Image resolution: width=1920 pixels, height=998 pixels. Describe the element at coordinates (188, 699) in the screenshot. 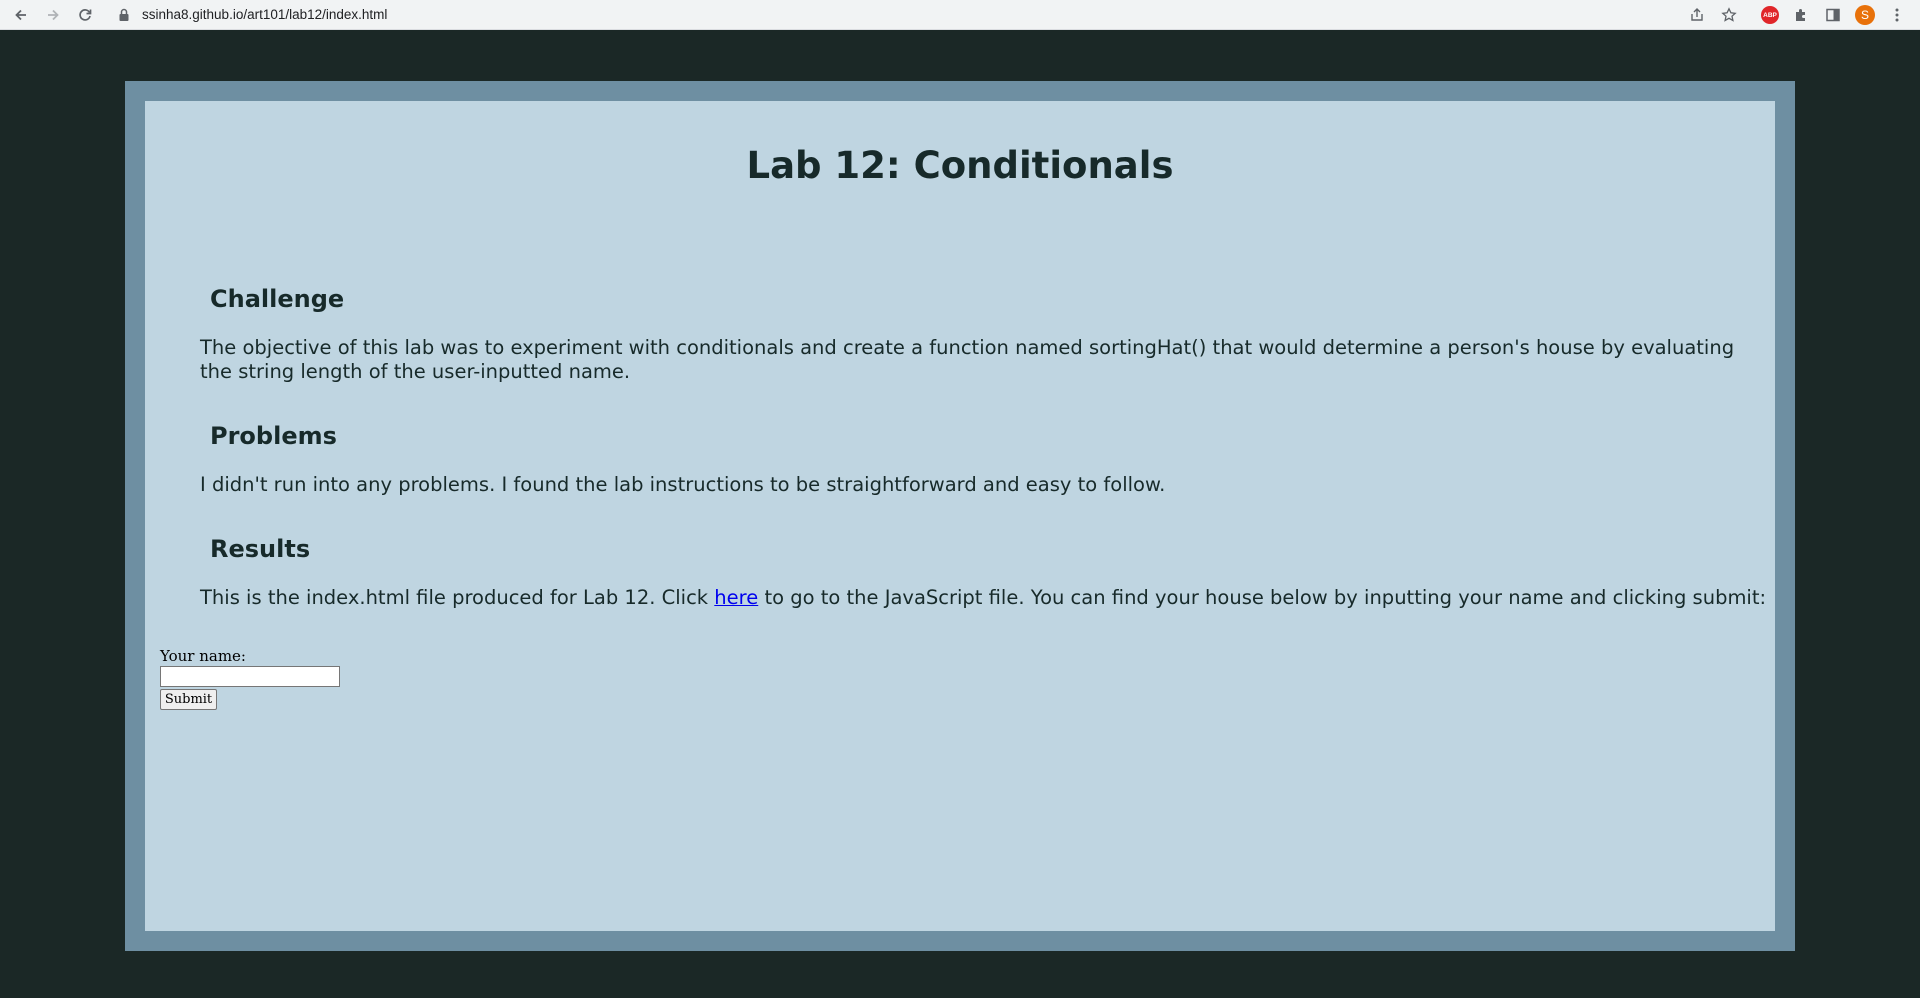

I see `submit-button: Submit` at that location.